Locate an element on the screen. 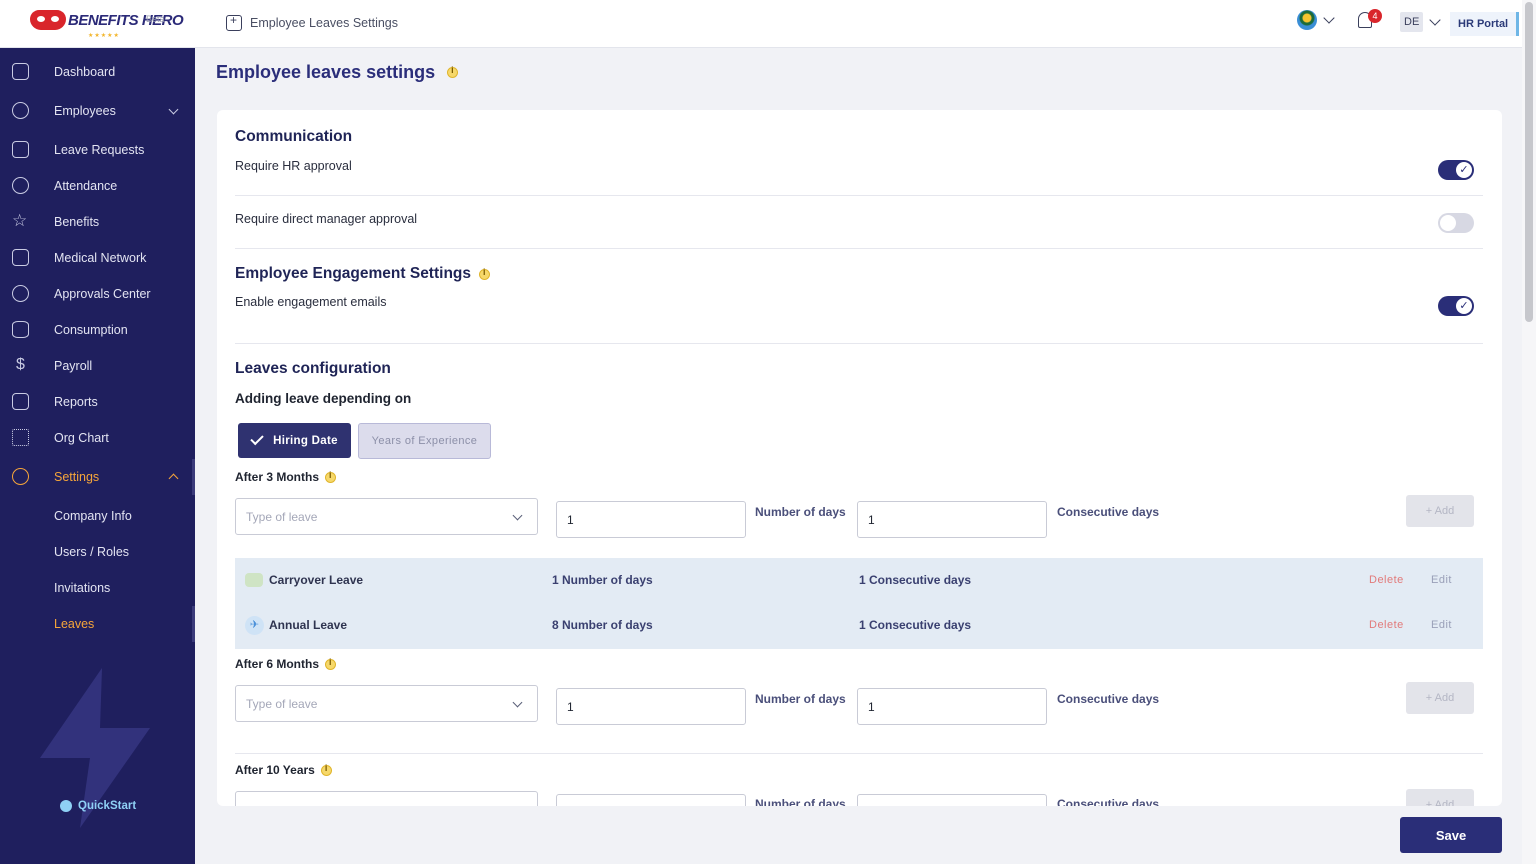 The height and width of the screenshot is (864, 1536). breadcrumb: Employee Leaves Settings is located at coordinates (312, 22).